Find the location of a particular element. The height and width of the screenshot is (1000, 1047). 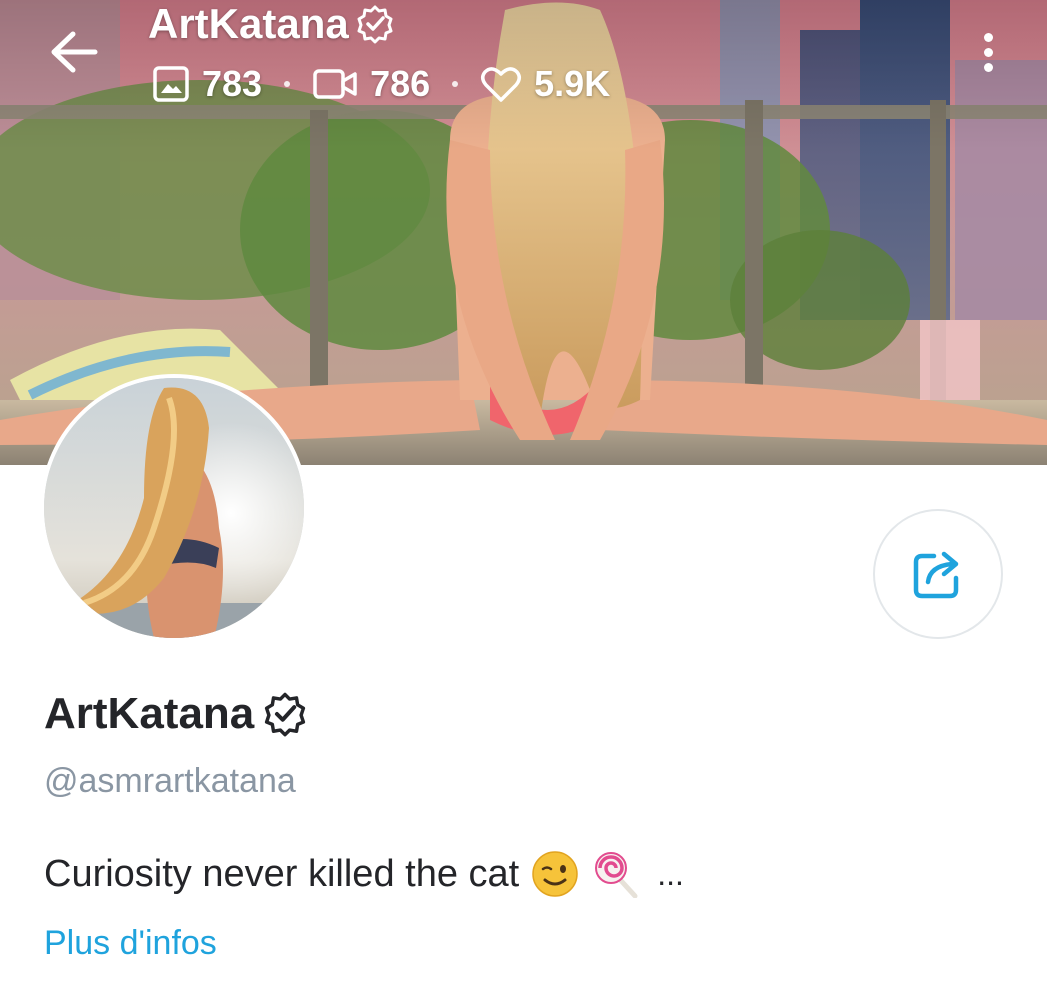

header-title: ArtKatana is located at coordinates (271, 24).